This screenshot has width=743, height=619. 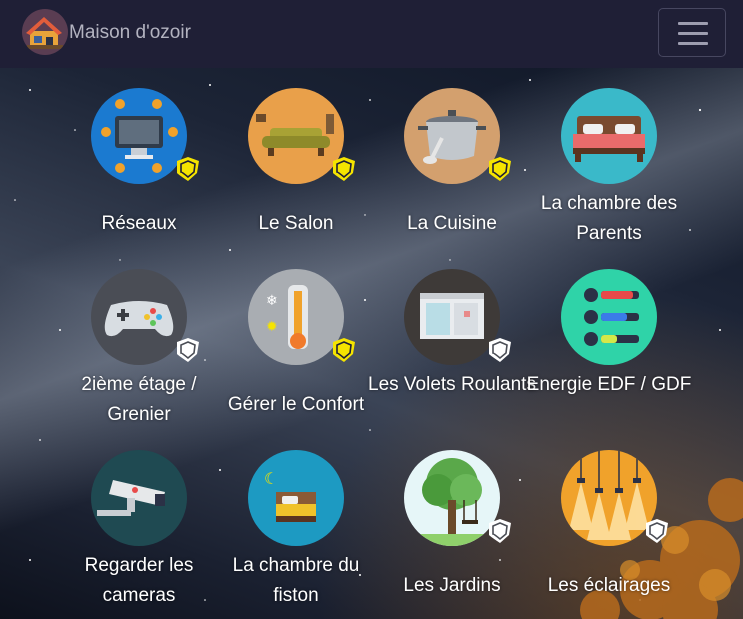 I want to click on gamepad-icon, so click(x=139, y=317).